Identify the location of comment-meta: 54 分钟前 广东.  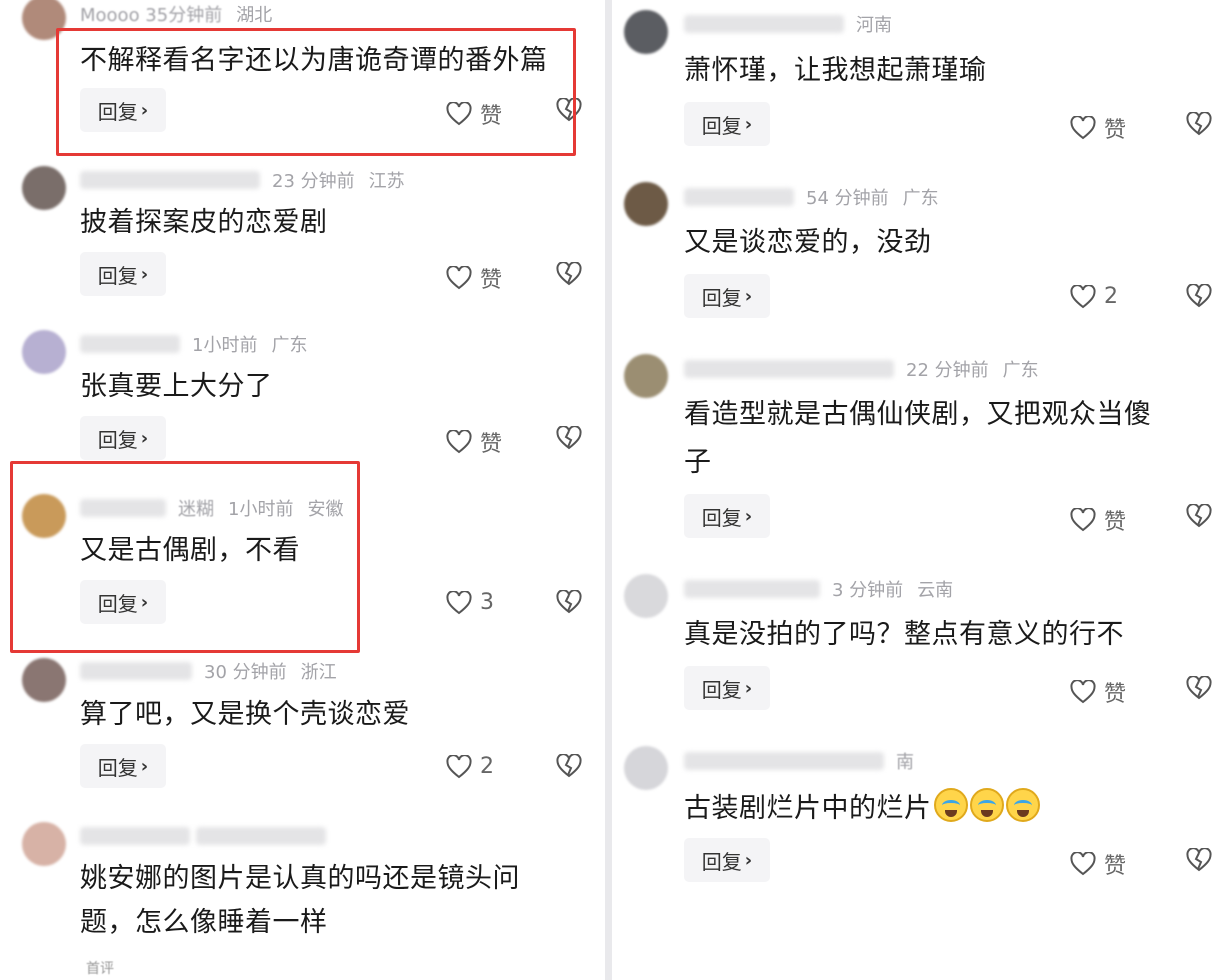
(811, 197).